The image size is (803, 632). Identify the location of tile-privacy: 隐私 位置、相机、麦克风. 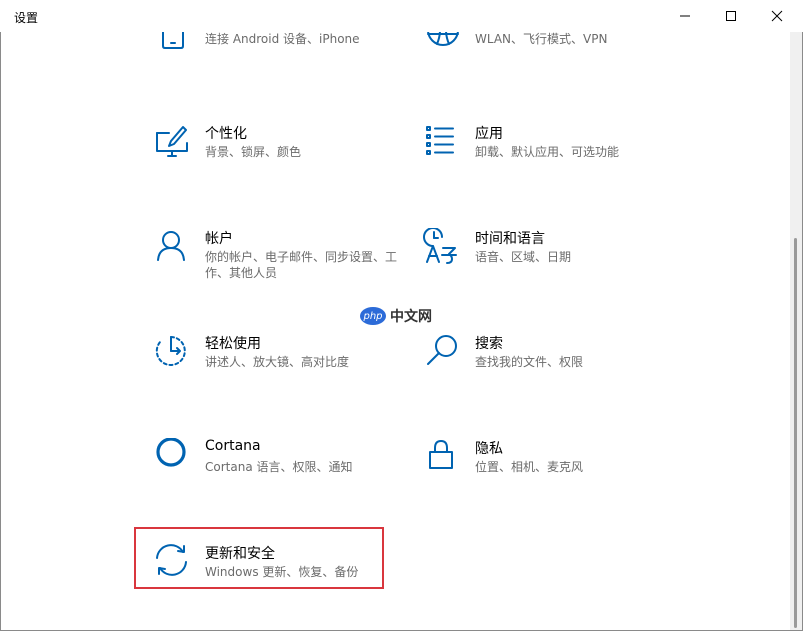
(548, 473).